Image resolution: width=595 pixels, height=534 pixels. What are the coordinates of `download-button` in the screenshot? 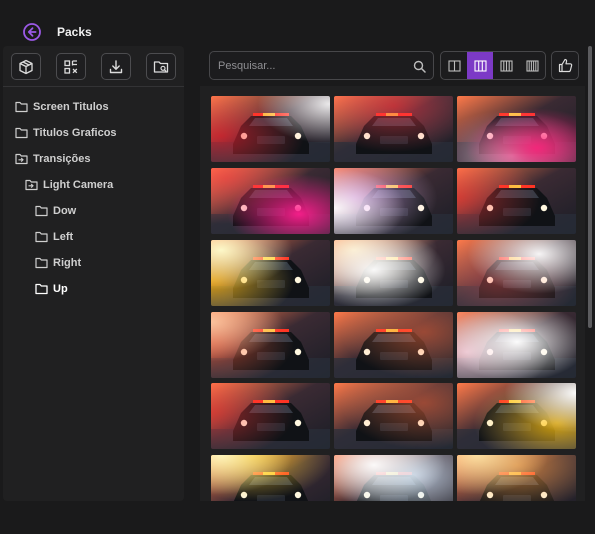 It's located at (116, 66).